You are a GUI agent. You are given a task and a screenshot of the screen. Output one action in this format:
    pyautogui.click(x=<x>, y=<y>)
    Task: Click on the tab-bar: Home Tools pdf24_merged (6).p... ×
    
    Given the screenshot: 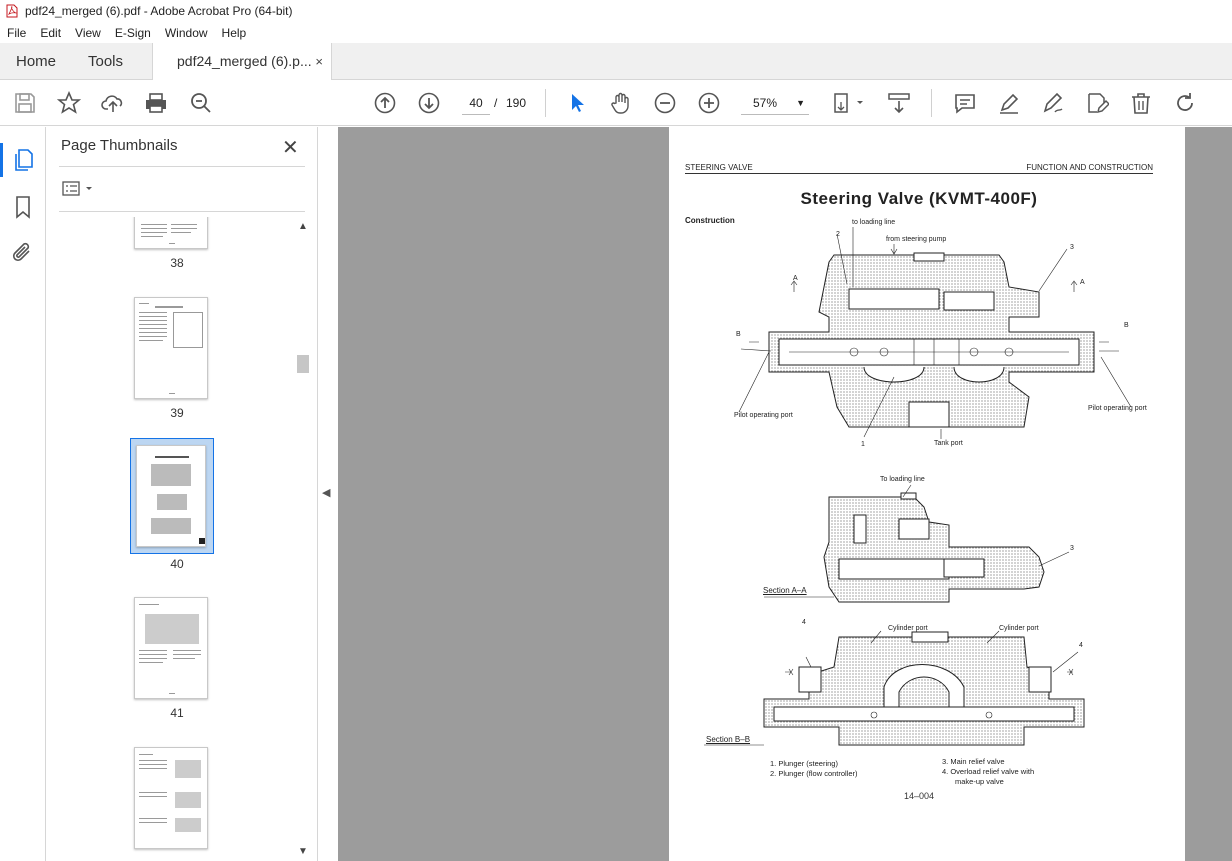 What is the action you would take?
    pyautogui.click(x=616, y=62)
    